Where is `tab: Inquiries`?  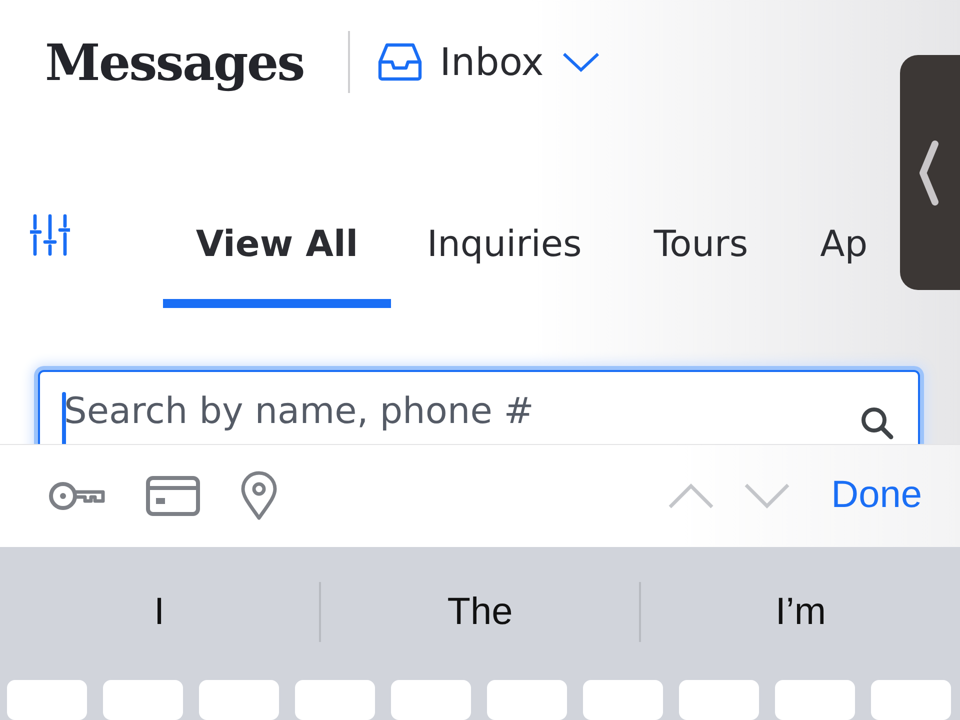
tab: Inquiries is located at coordinates (504, 266).